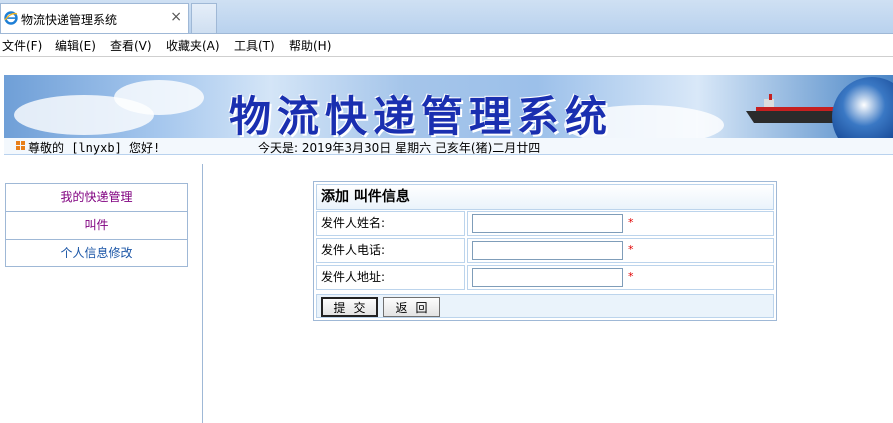 This screenshot has height=423, width=893. What do you see at coordinates (545, 306) in the screenshot?
I see `form-button-bar: 提交 返回` at bounding box center [545, 306].